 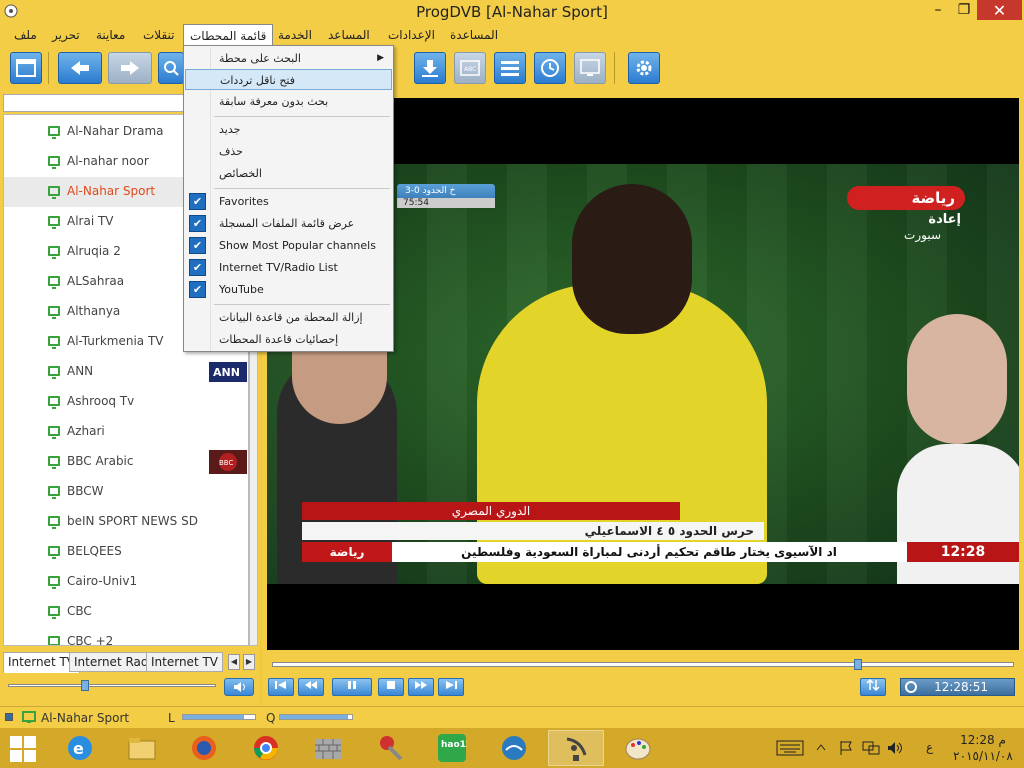 What do you see at coordinates (288, 317) in the screenshot?
I see `menu-item-remove-from-db: إزالة المحطة من قاعدة البيانات` at bounding box center [288, 317].